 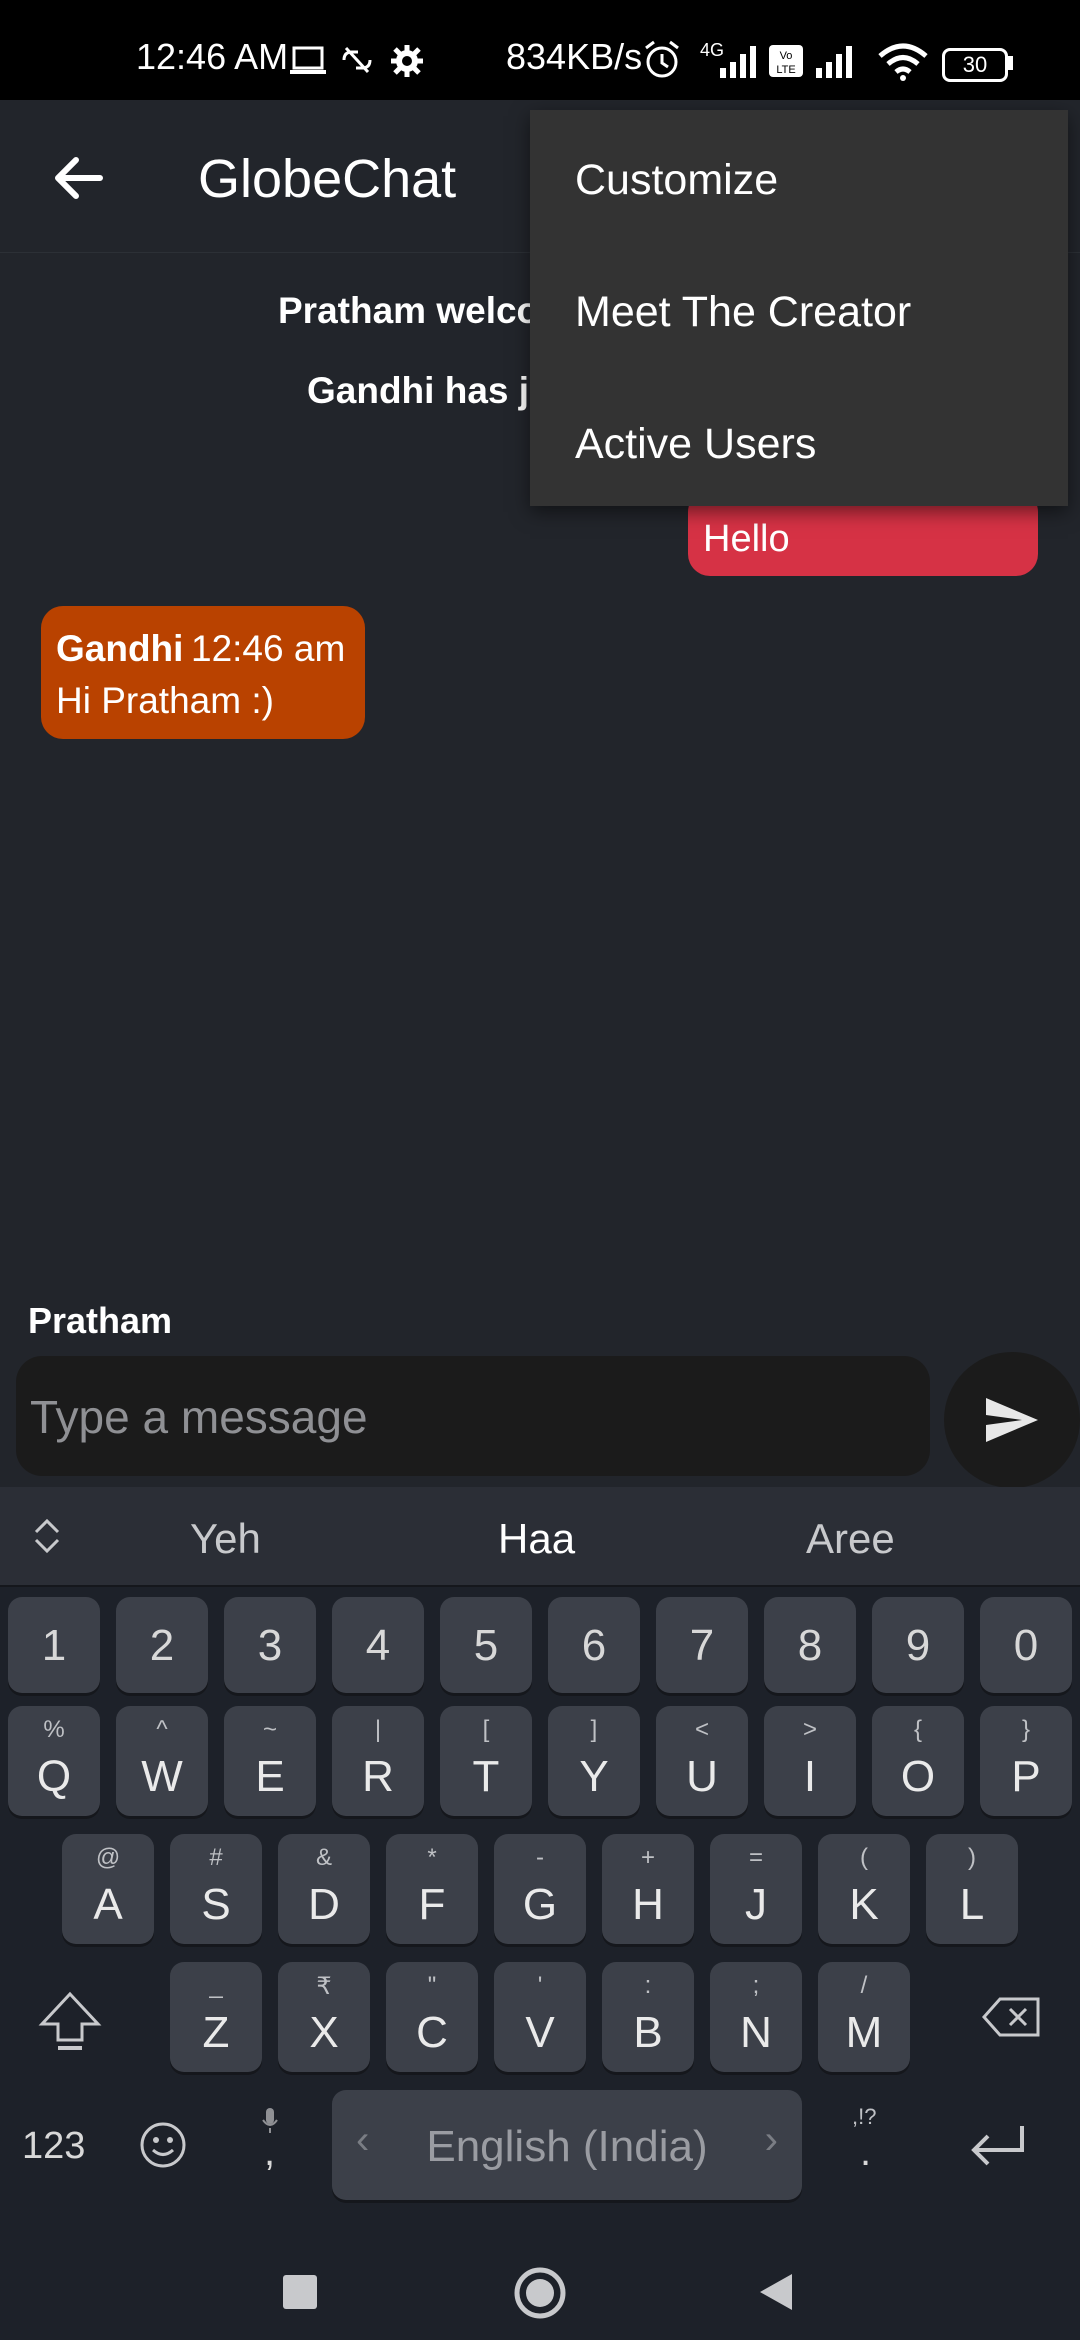 I want to click on key-label: J, so click(x=756, y=1904).